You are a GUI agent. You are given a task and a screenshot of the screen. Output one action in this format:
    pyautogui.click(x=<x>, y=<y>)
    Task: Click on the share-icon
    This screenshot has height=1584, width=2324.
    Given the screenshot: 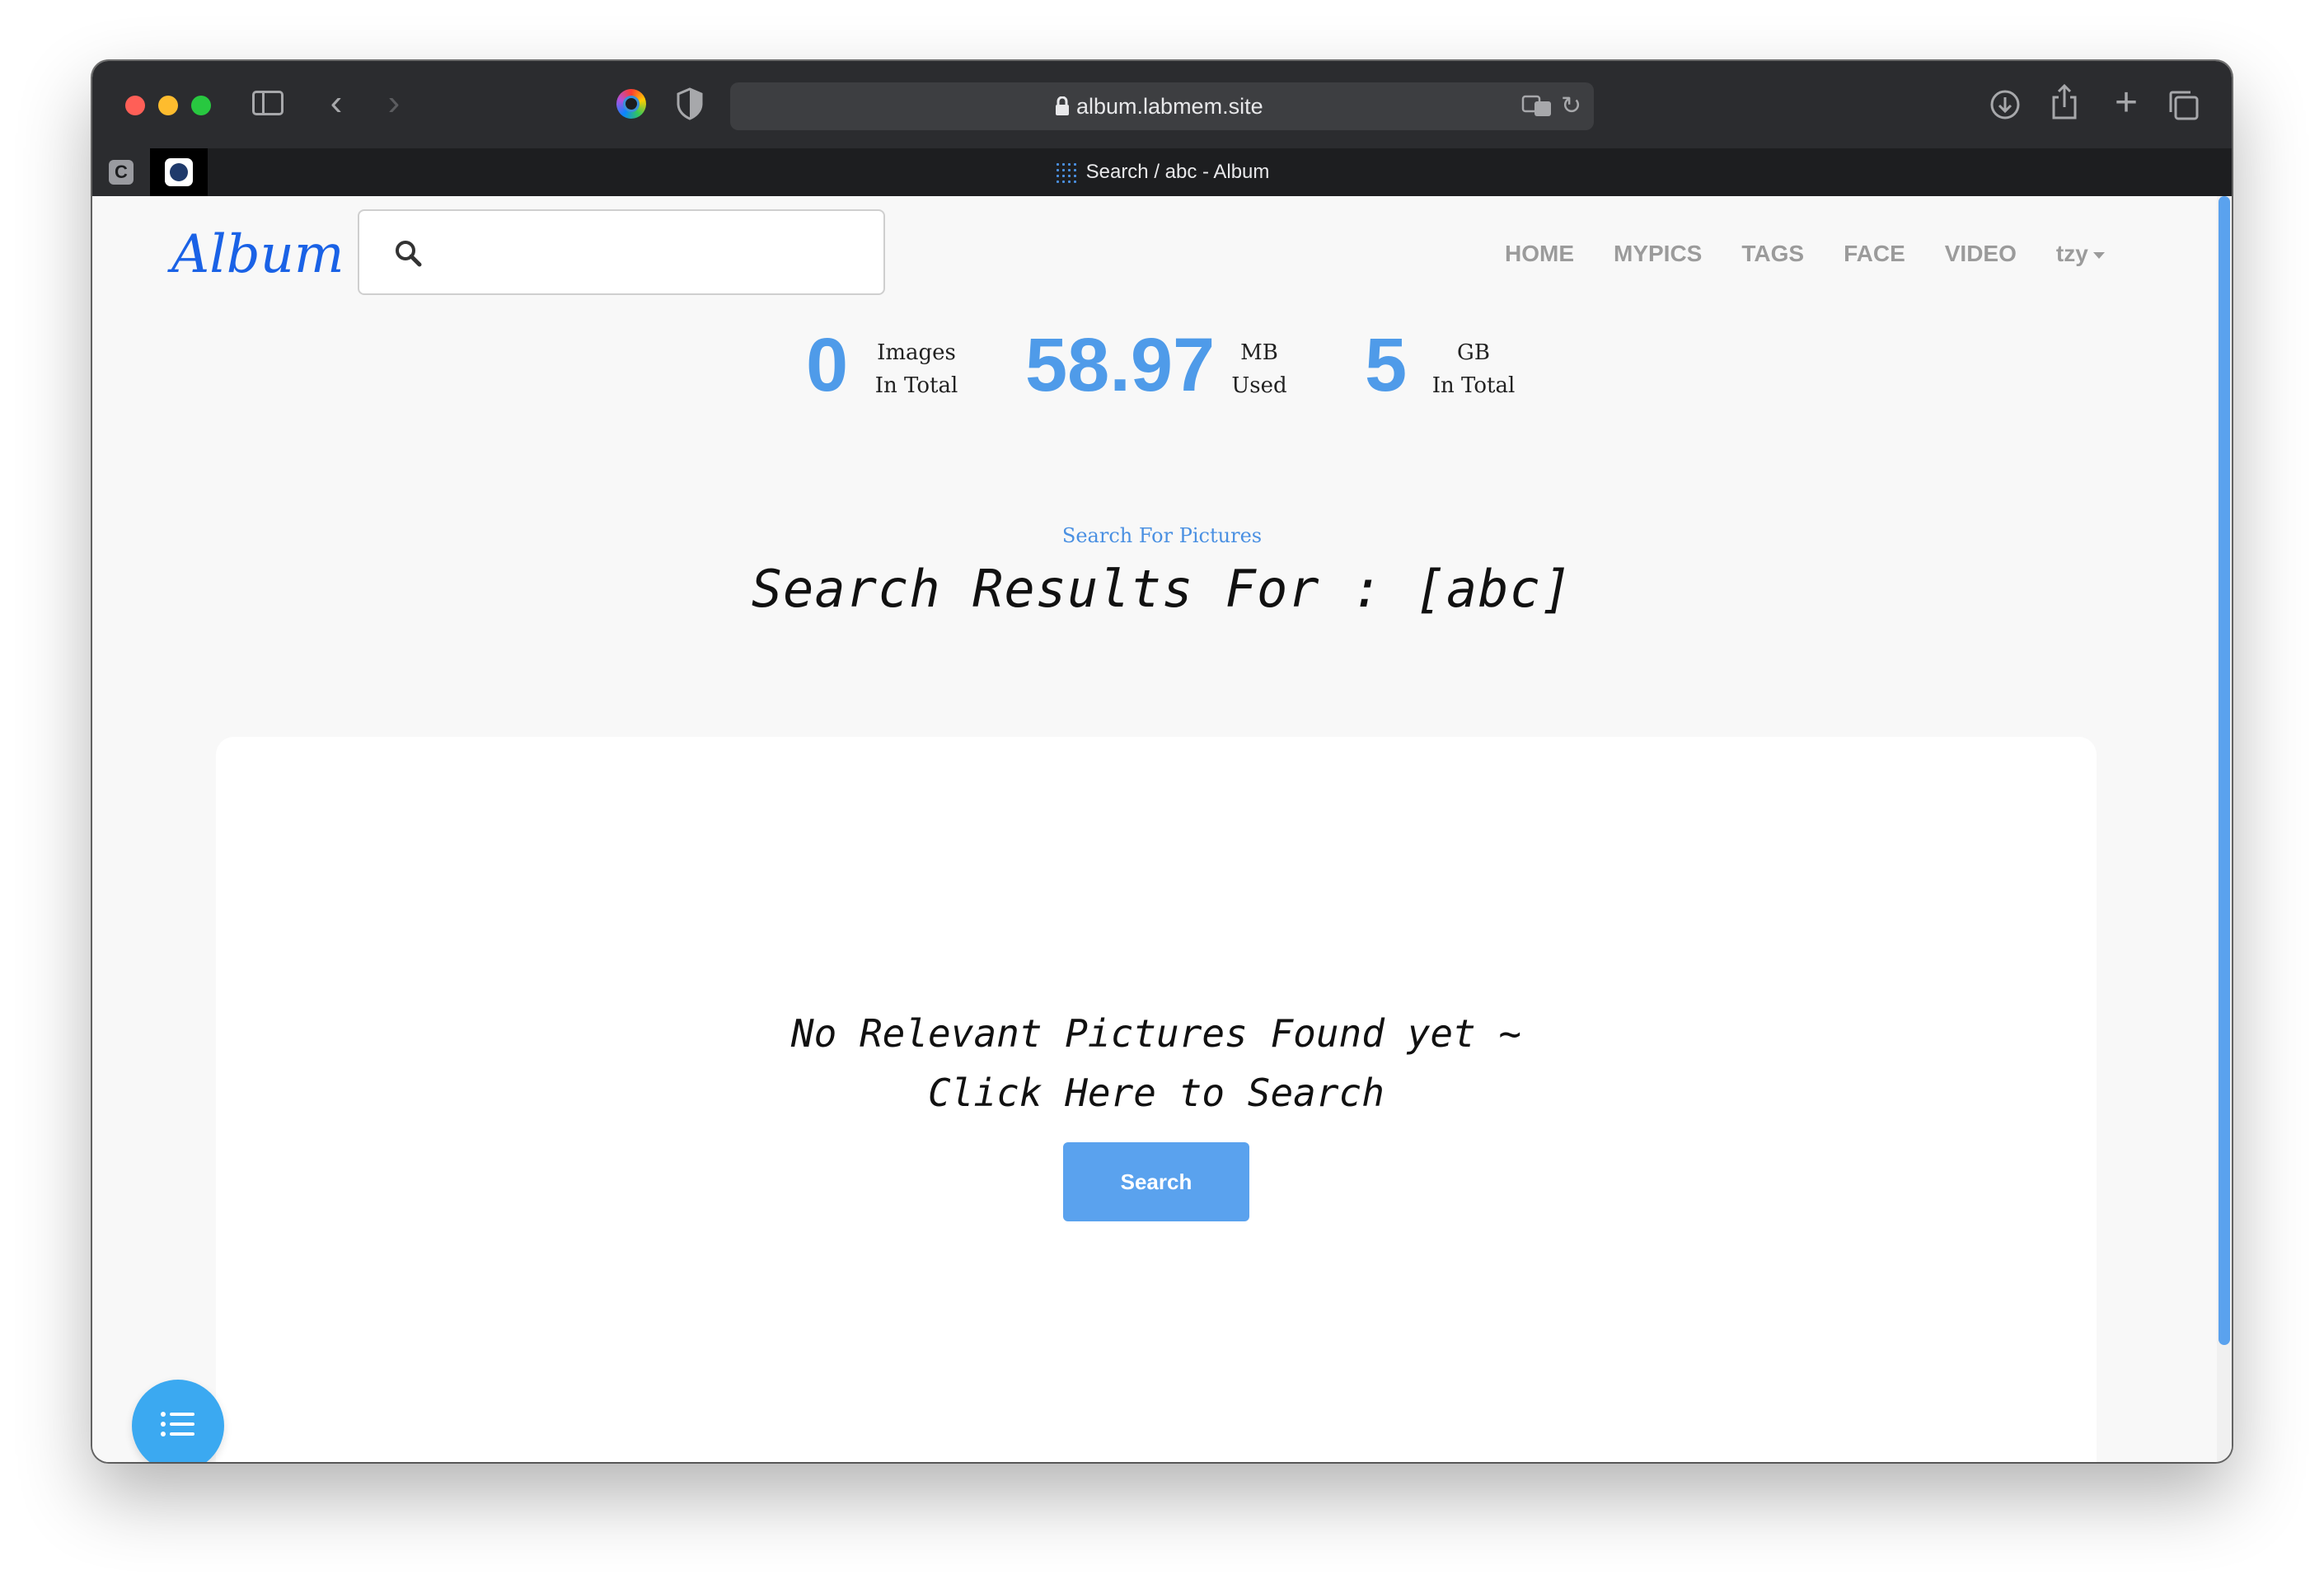 What is the action you would take?
    pyautogui.click(x=2064, y=102)
    